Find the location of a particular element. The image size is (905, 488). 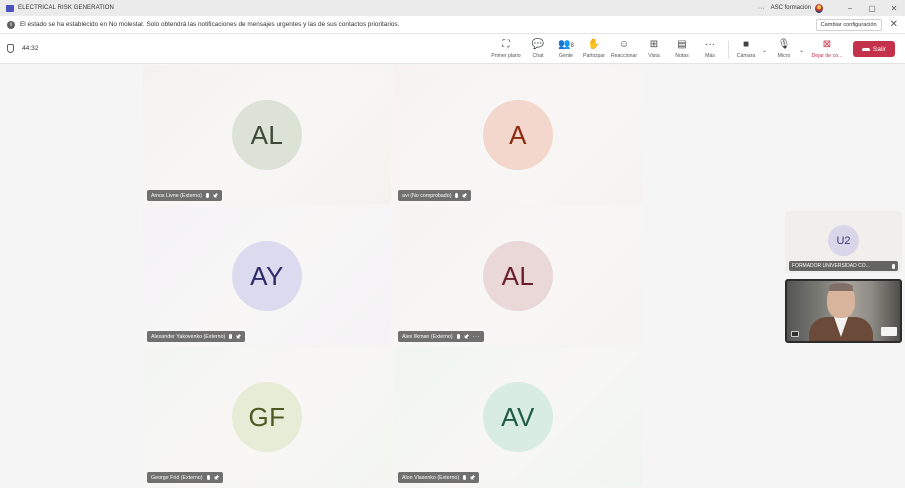

org-logo-icon is located at coordinates (819, 8).